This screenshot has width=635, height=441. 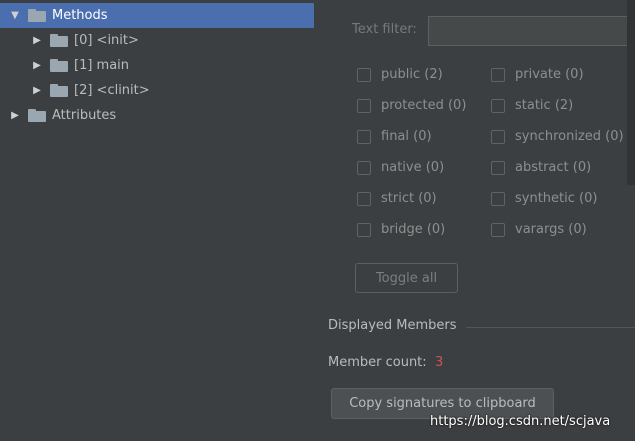 I want to click on checkbox-label: varargs (0), so click(x=551, y=229).